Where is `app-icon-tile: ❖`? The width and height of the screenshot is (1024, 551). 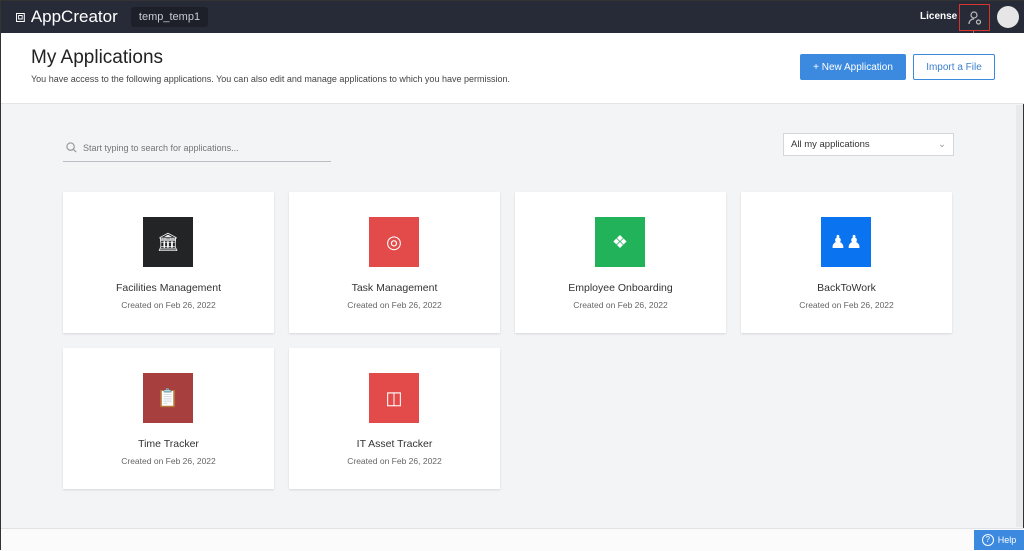 app-icon-tile: ❖ is located at coordinates (620, 242).